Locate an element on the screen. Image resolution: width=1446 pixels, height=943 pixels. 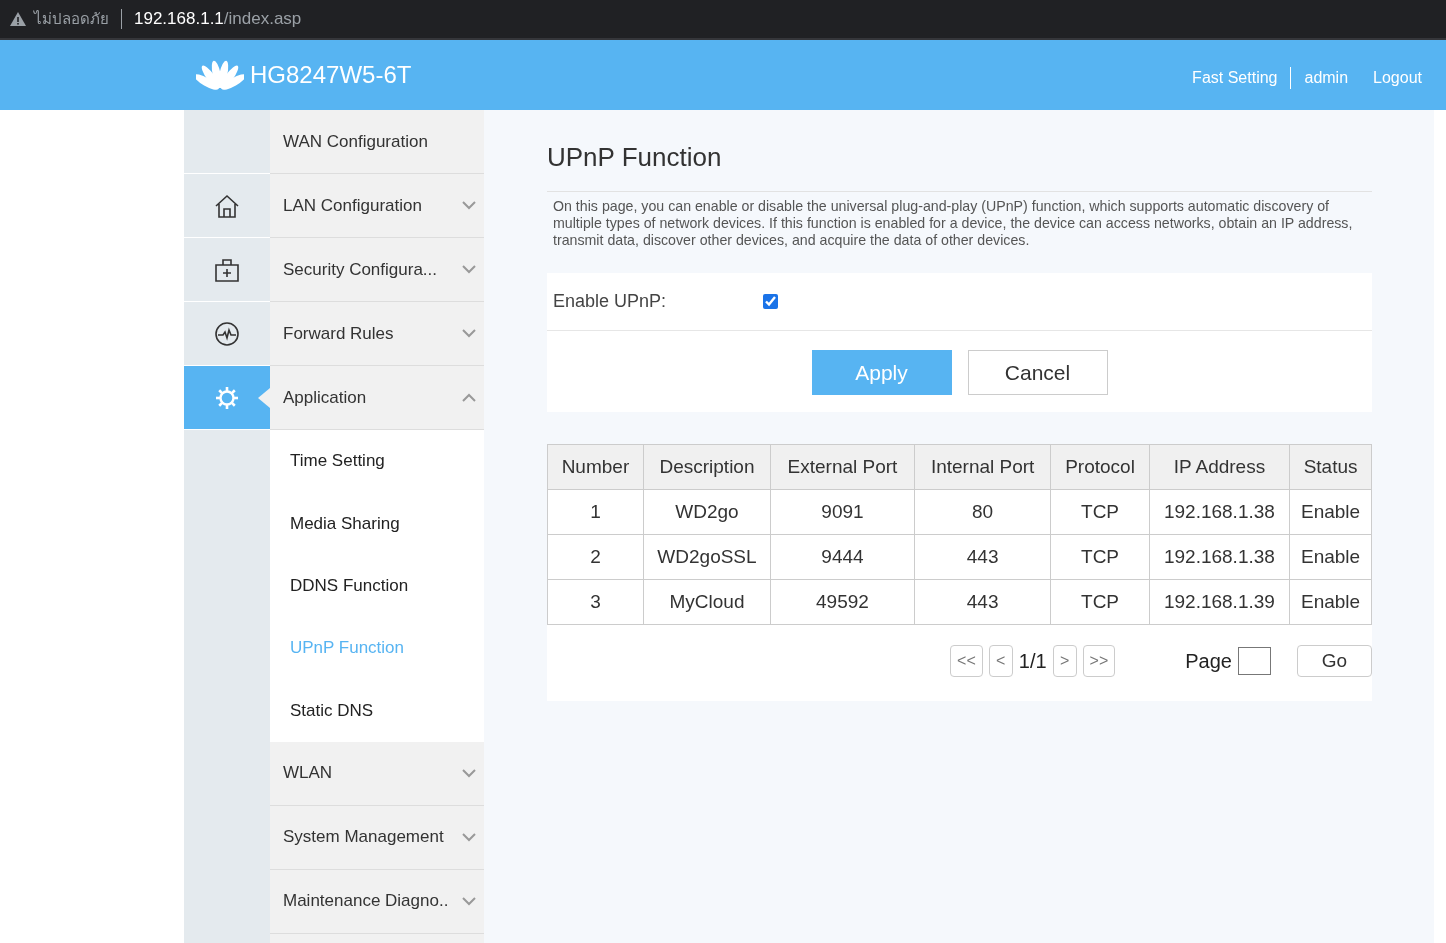
go-button: Go is located at coordinates (1334, 661).